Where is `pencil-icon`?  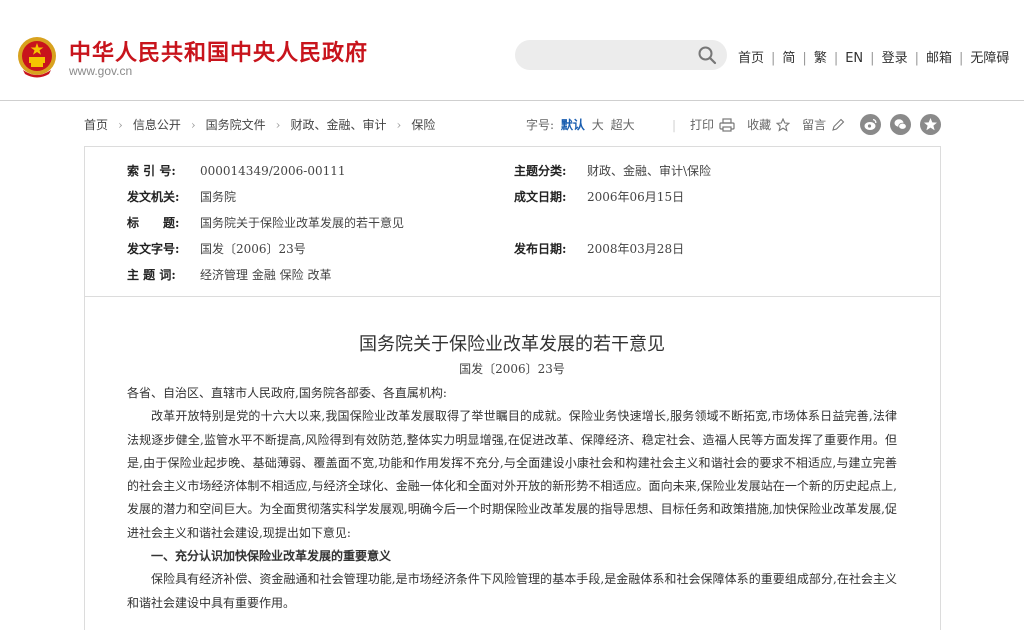 pencil-icon is located at coordinates (838, 124).